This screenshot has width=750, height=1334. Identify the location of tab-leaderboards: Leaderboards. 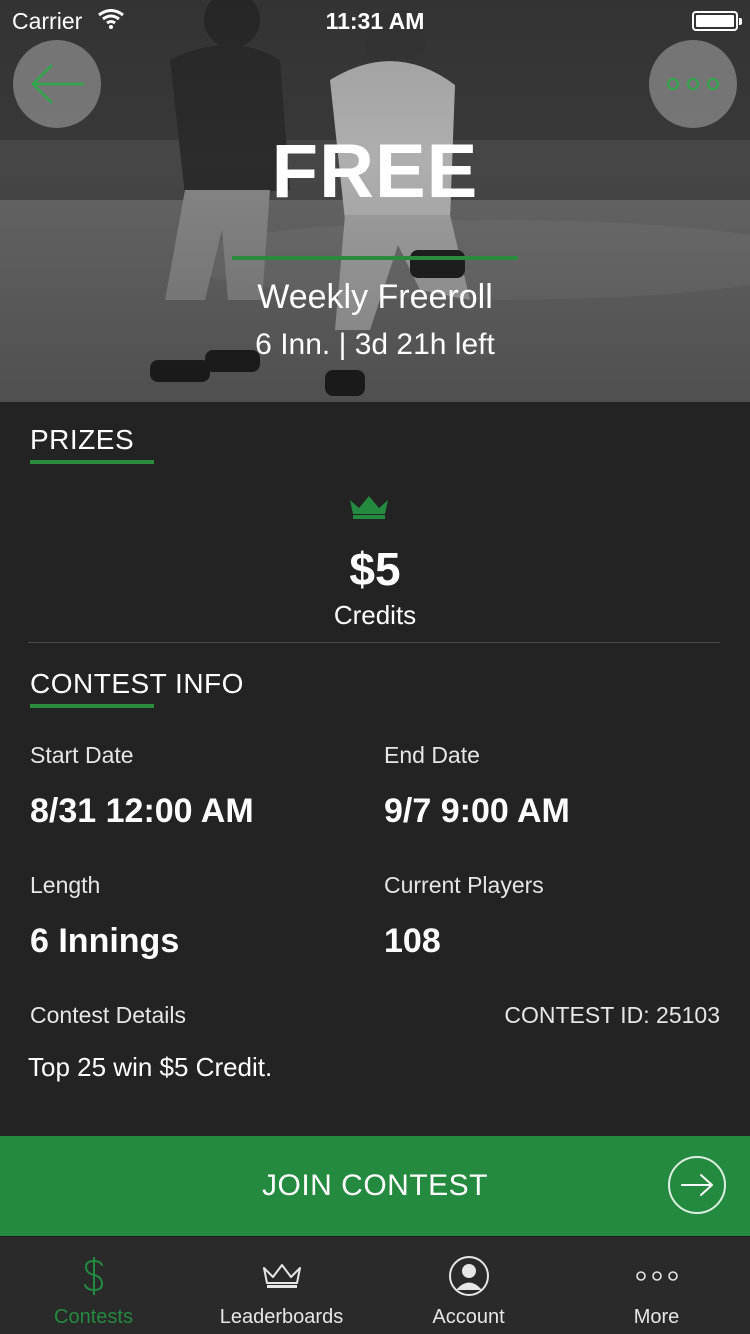
(281, 1285).